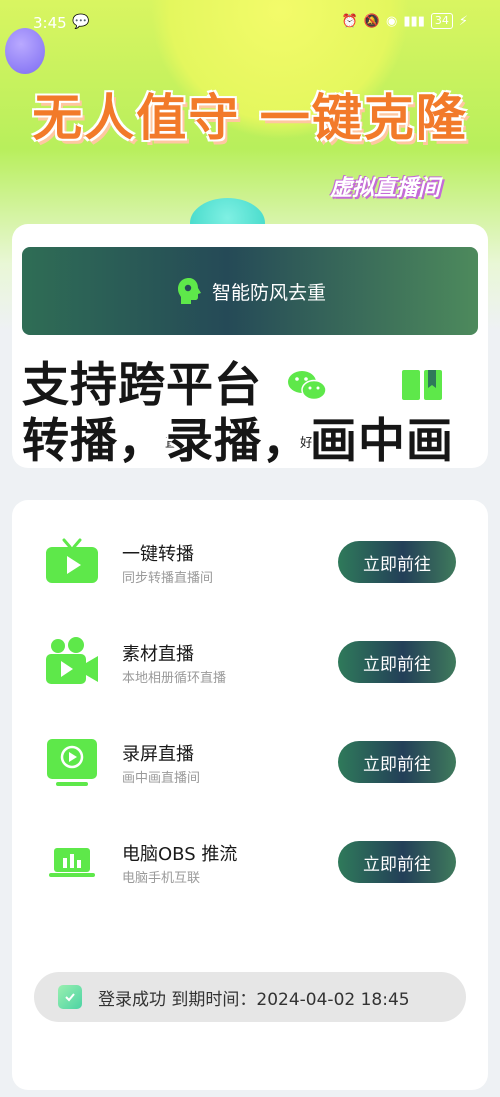 The width and height of the screenshot is (500, 1097). Describe the element at coordinates (397, 562) in the screenshot. I see `go-button-rebroadcast: 立即前往` at that location.